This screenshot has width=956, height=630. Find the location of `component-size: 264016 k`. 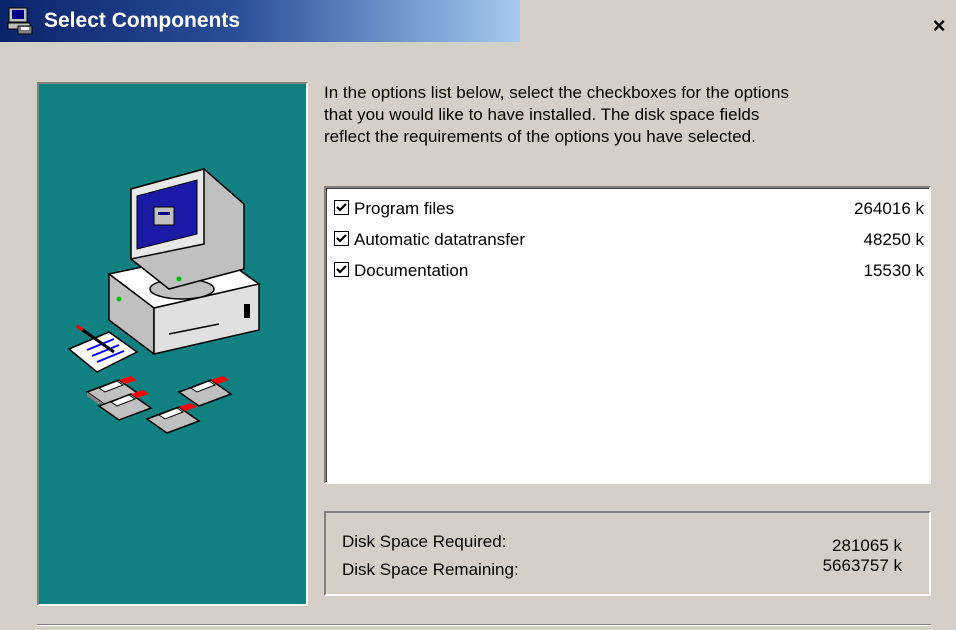

component-size: 264016 k is located at coordinates (889, 208).